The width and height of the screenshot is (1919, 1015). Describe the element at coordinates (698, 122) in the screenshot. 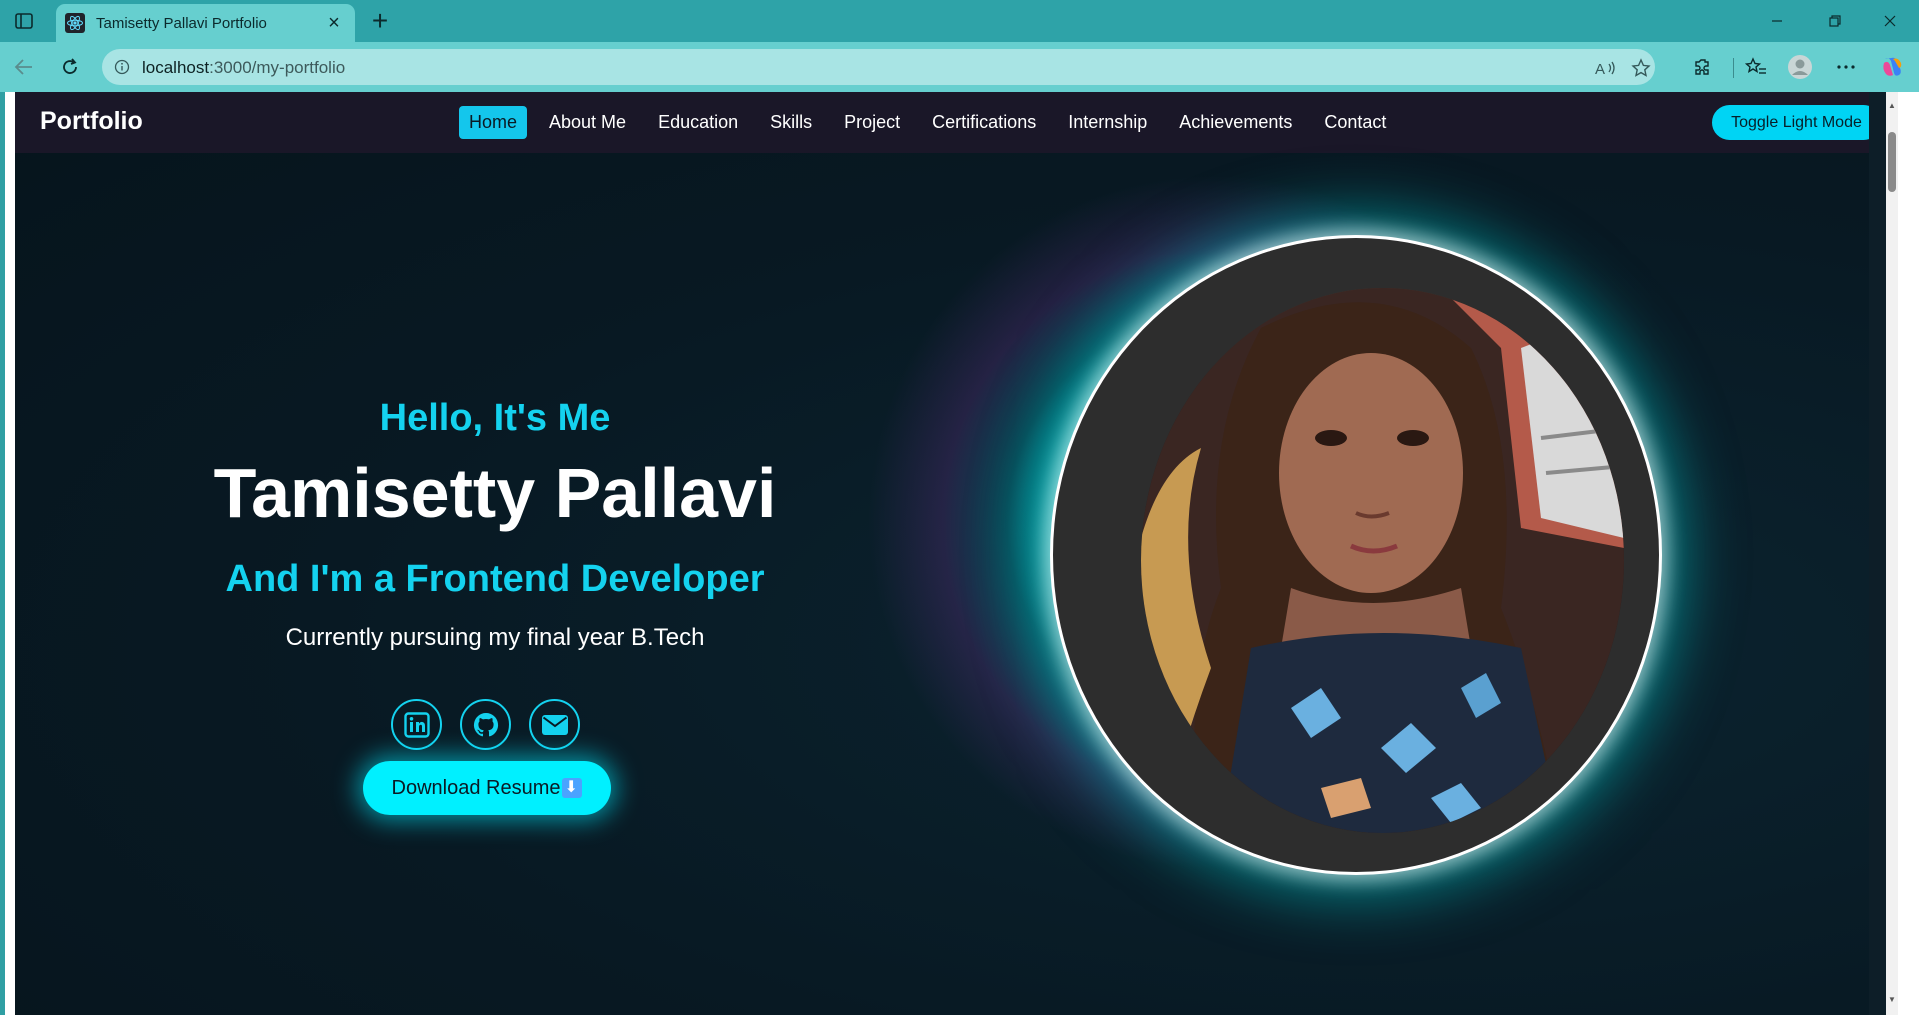

I see `nav-link-education: Education` at that location.